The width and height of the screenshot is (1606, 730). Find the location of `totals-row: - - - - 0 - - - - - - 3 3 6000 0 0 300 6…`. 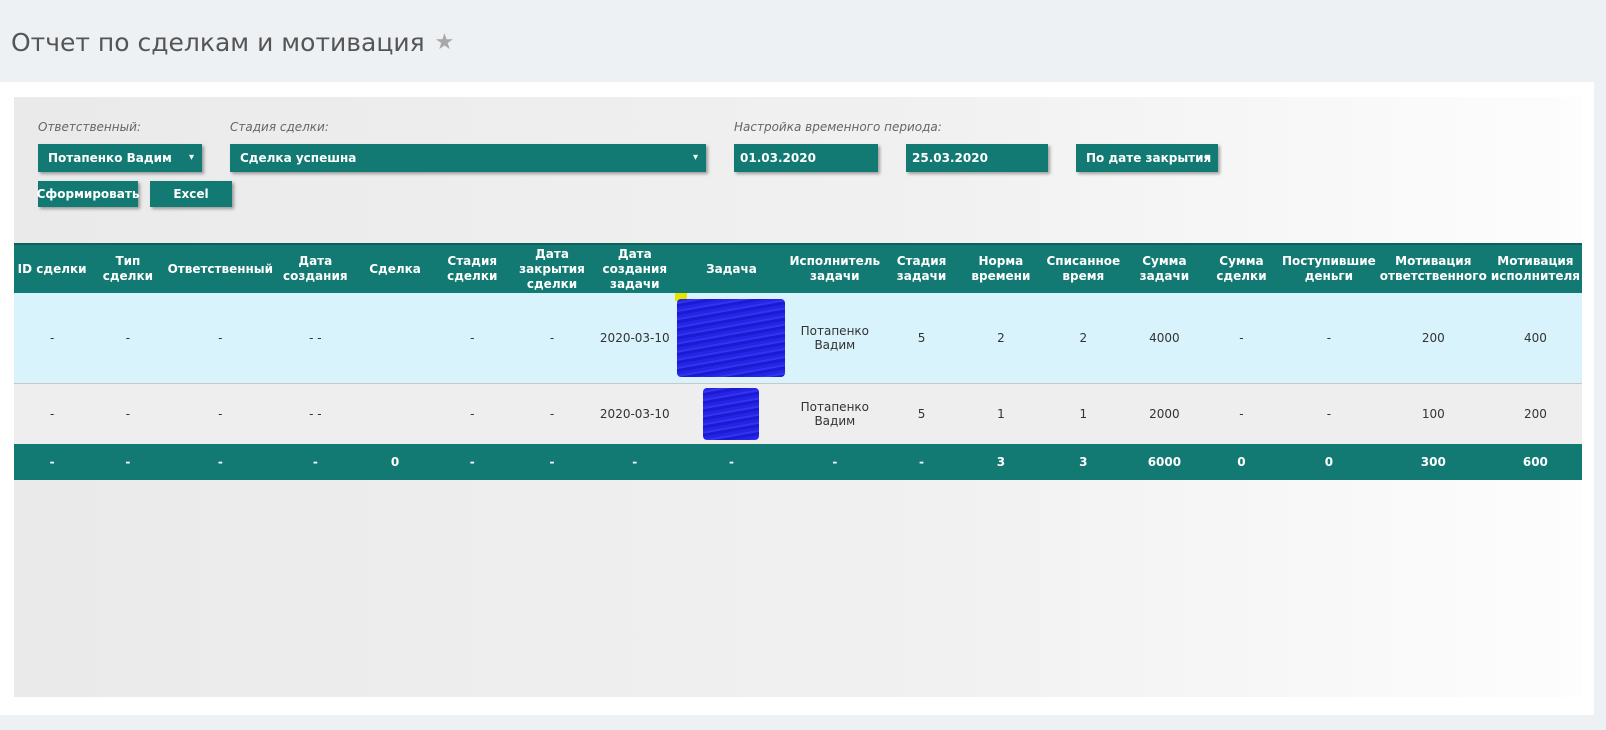

totals-row: - - - - 0 - - - - - - 3 3 6000 0 0 300 6… is located at coordinates (798, 462).